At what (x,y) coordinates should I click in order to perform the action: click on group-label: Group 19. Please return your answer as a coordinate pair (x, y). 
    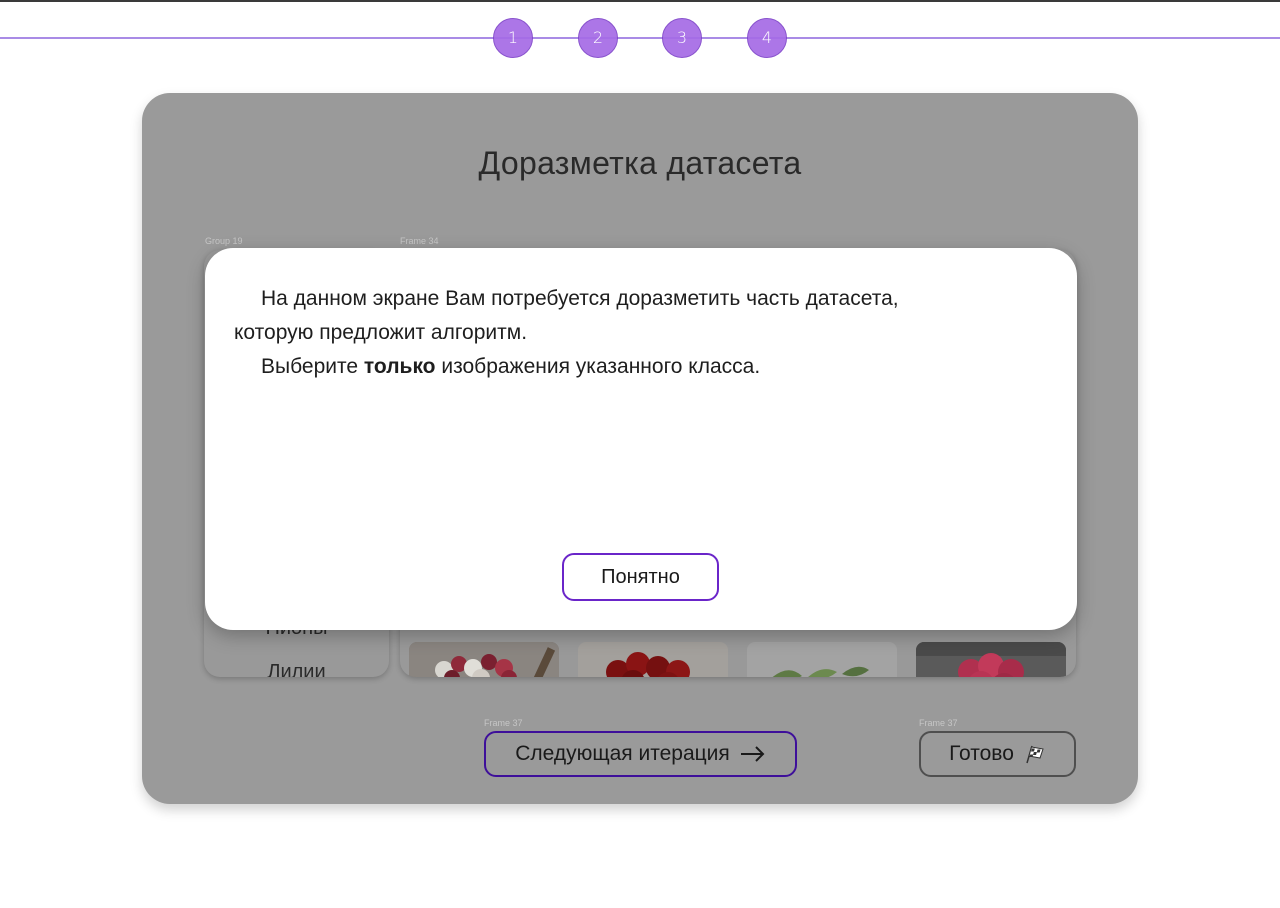
    Looking at the image, I should click on (224, 241).